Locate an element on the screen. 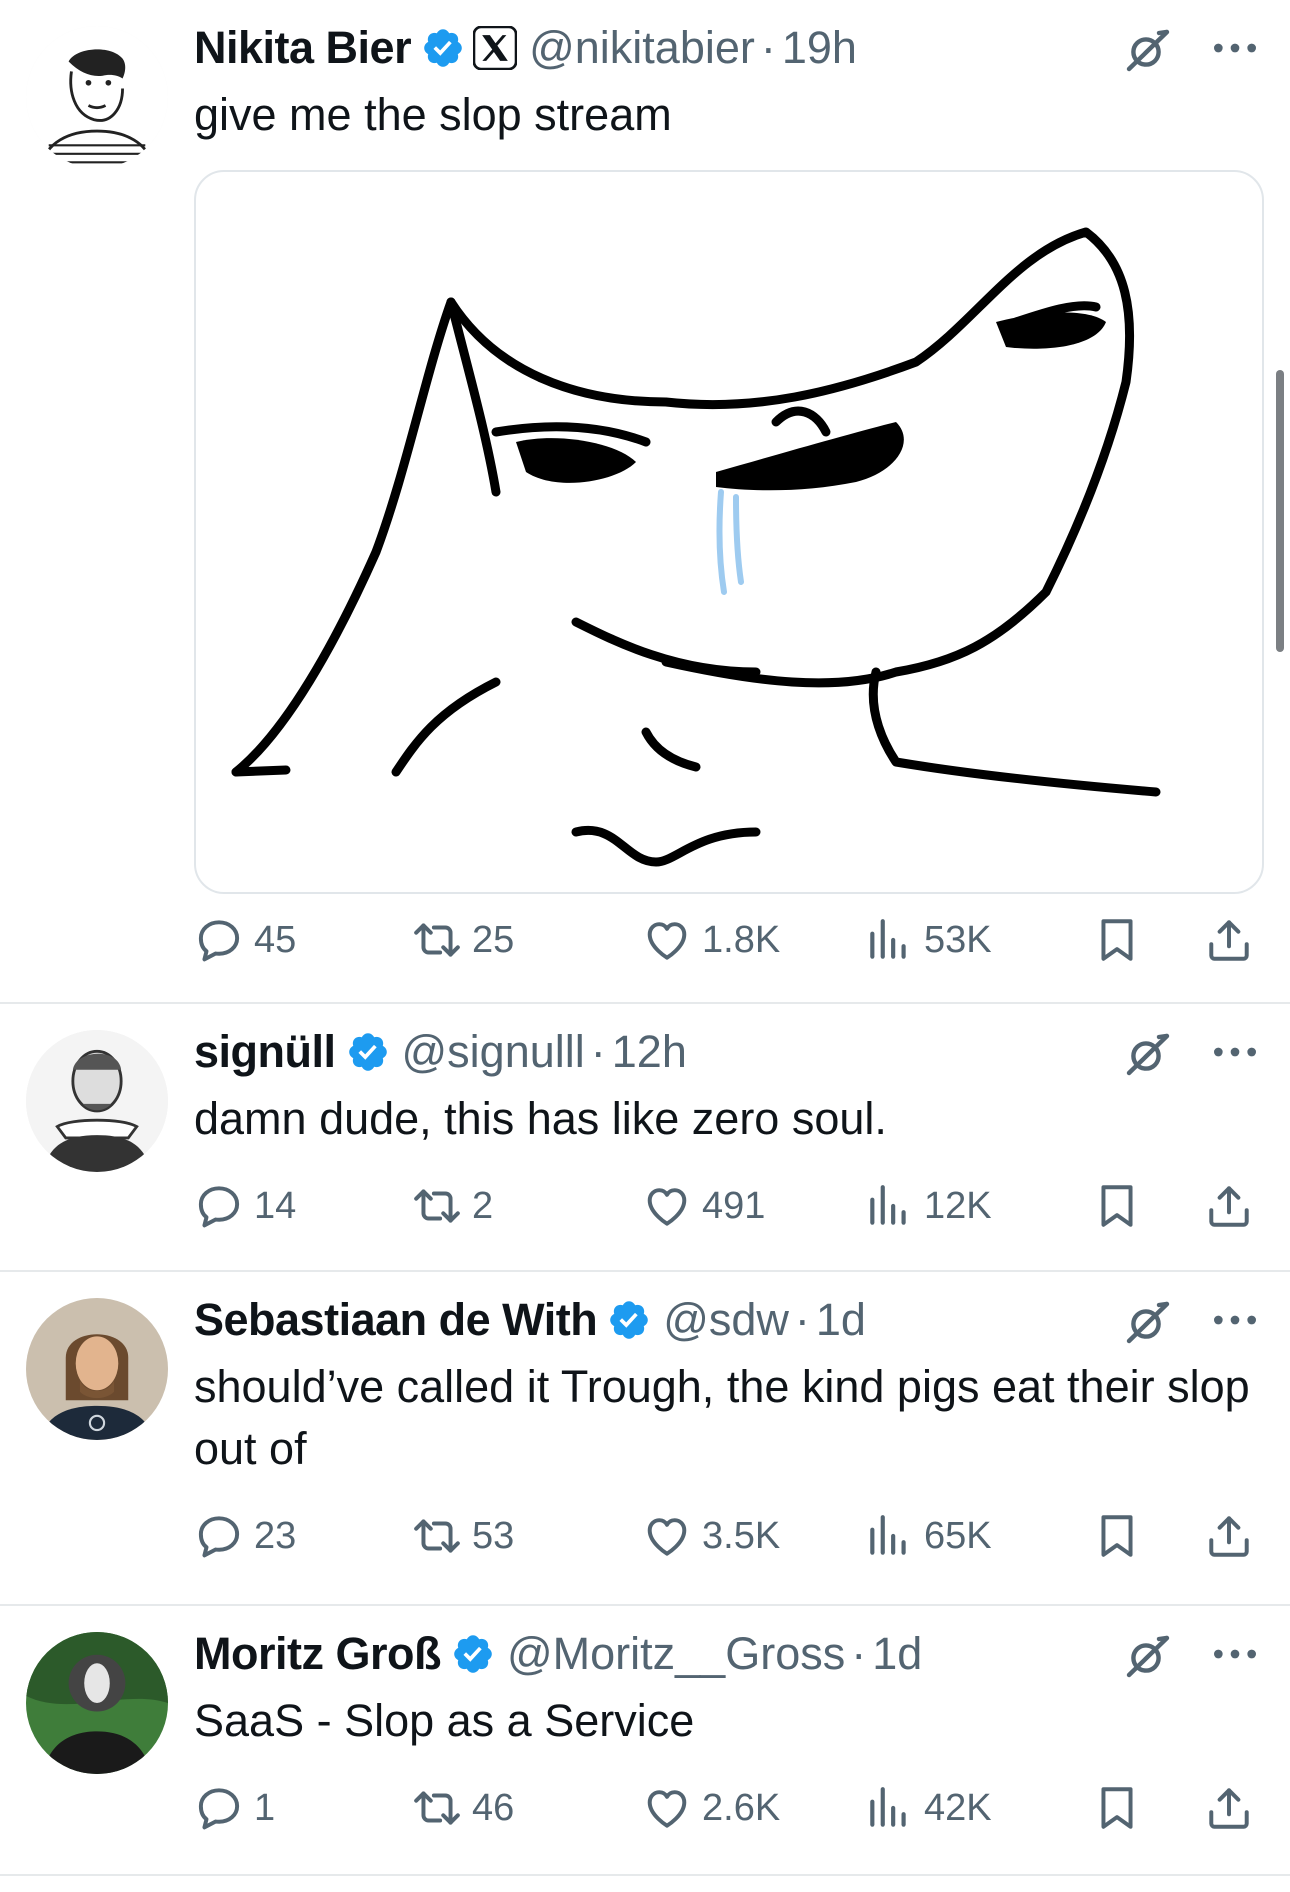  view-count: 53K is located at coordinates (958, 939).